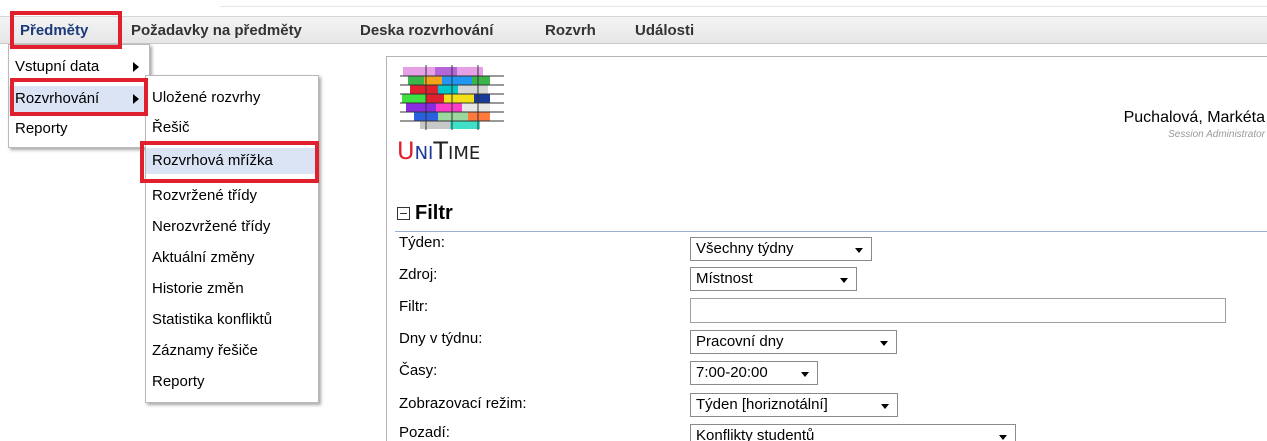 Image resolution: width=1267 pixels, height=441 pixels. I want to click on display-mode-select-value: Týden [horiznotální], so click(762, 404).